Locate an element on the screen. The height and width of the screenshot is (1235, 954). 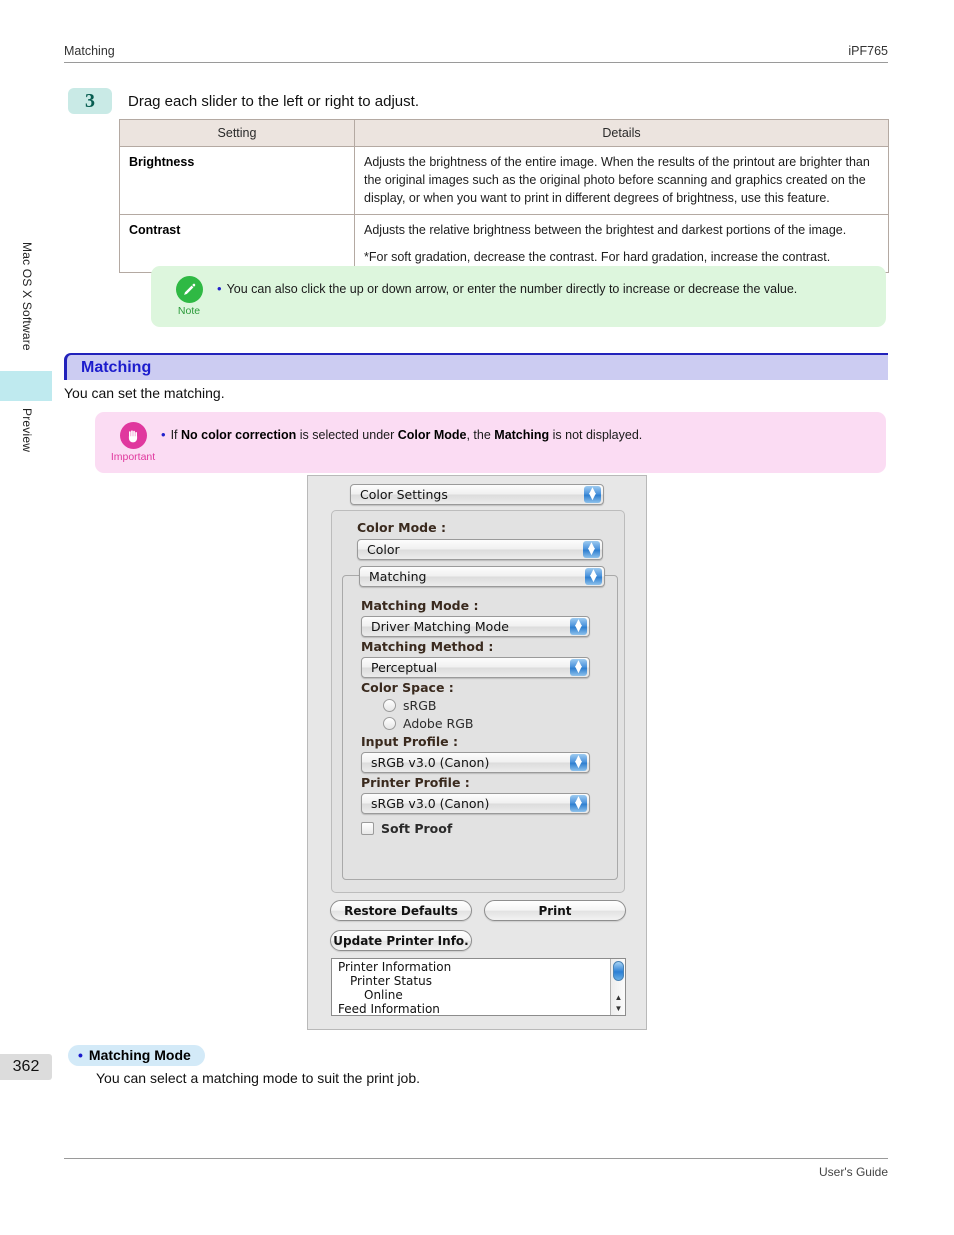
page-number: 362 is located at coordinates (26, 1067).